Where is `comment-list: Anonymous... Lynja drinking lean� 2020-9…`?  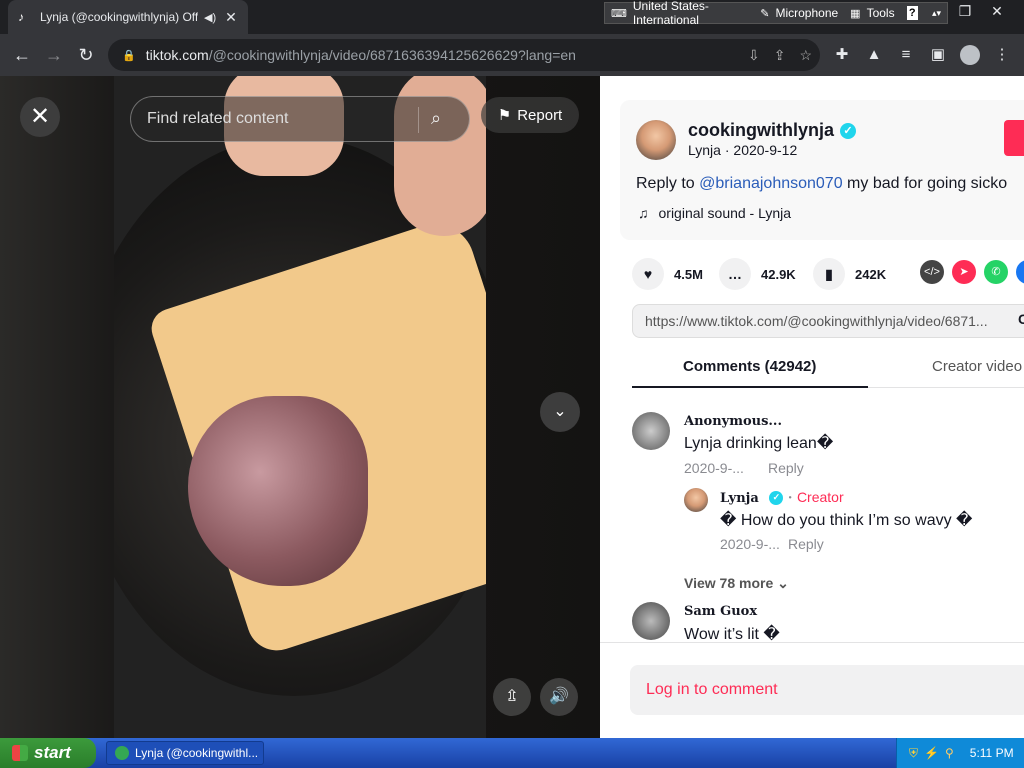
comment-list: Anonymous... Lynja drinking lean� 2020-9… is located at coordinates (812, 515).